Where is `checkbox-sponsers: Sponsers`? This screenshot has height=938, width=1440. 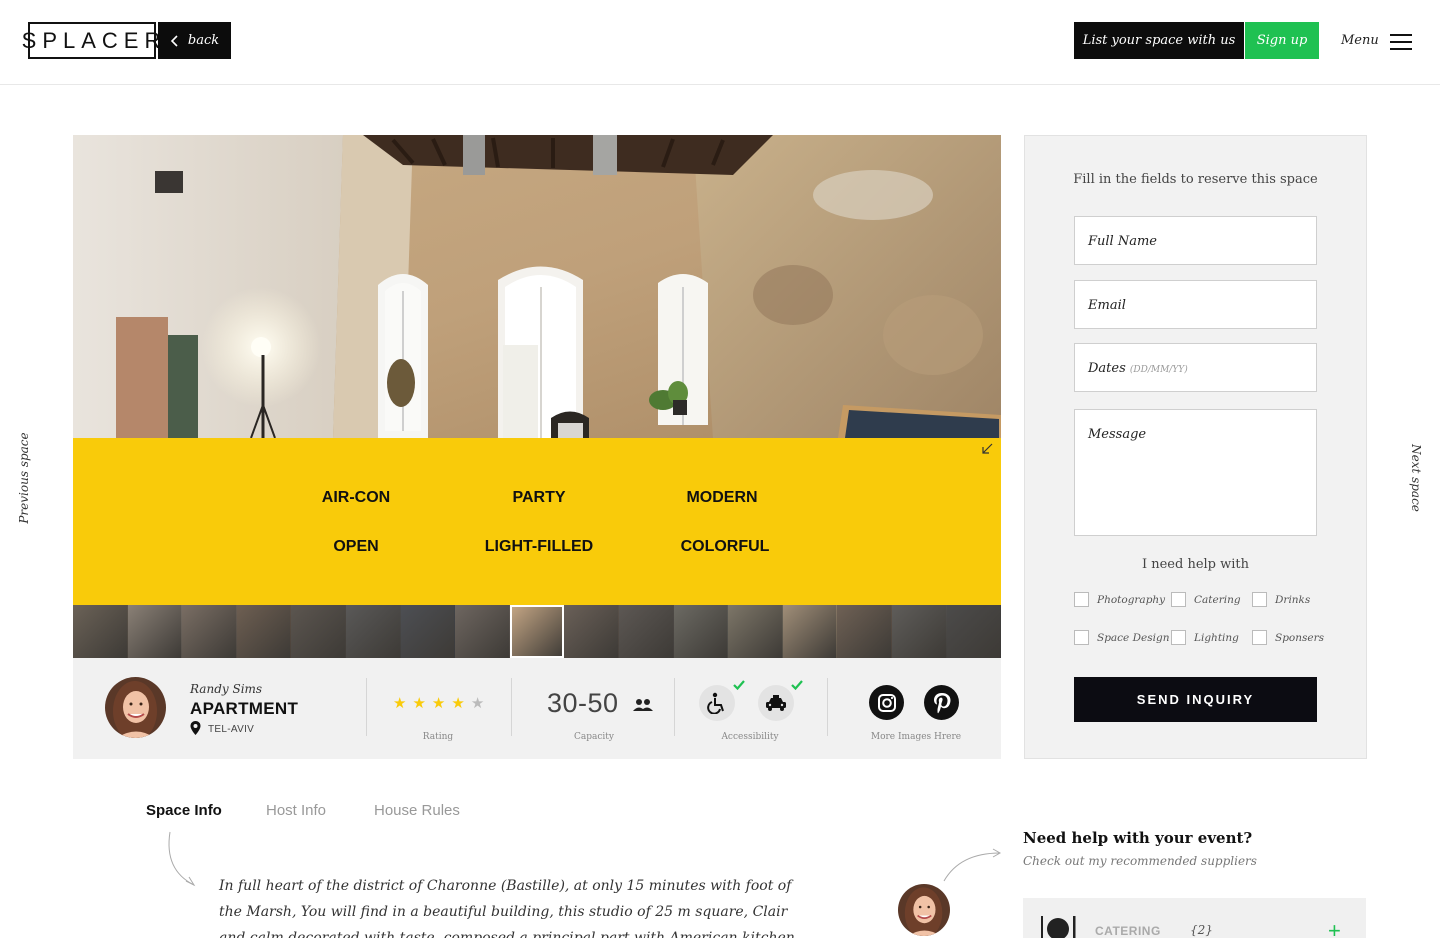 checkbox-sponsers: Sponsers is located at coordinates (1288, 637).